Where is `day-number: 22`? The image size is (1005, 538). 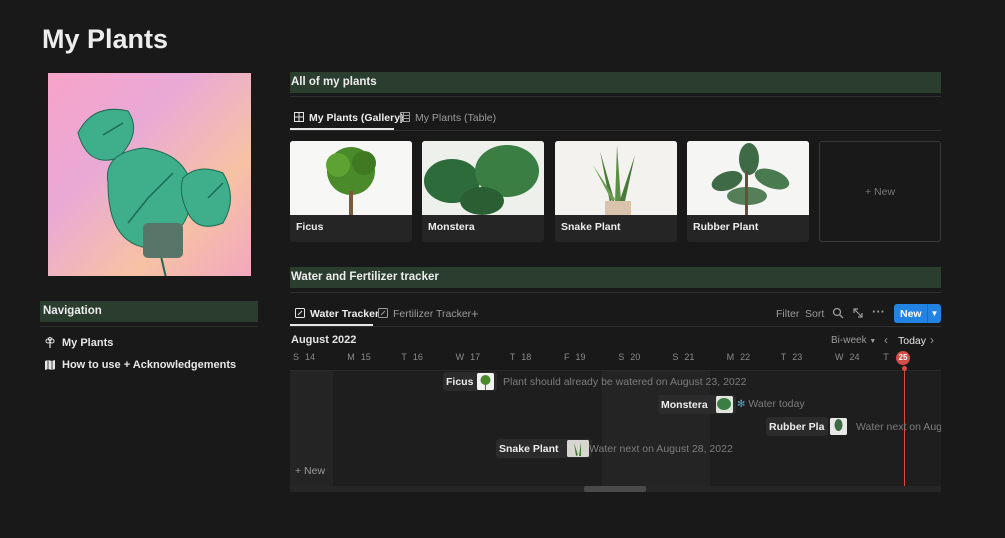 day-number: 22 is located at coordinates (745, 357).